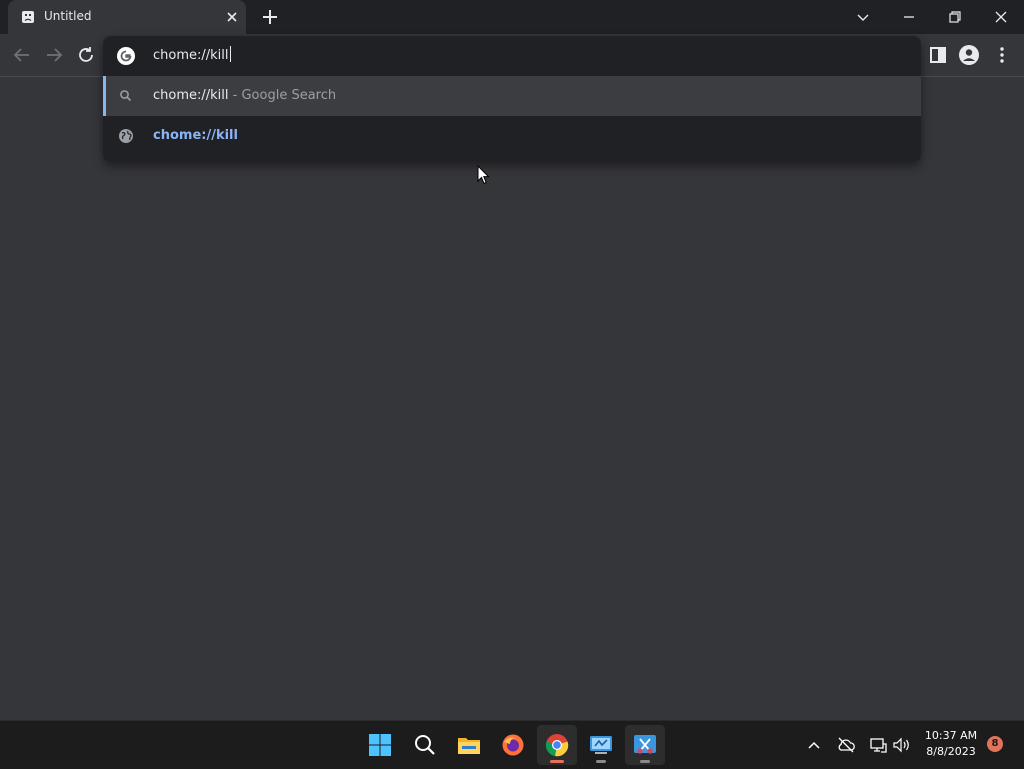 The width and height of the screenshot is (1024, 769). Describe the element at coordinates (22, 55) in the screenshot. I see `back-arrow-icon` at that location.